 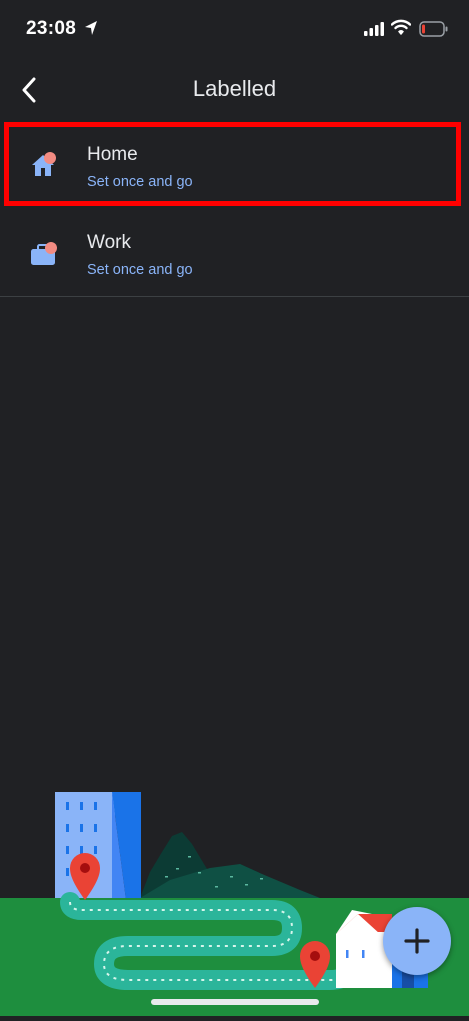 What do you see at coordinates (91, 30) in the screenshot?
I see `location-arrow-icon` at bounding box center [91, 30].